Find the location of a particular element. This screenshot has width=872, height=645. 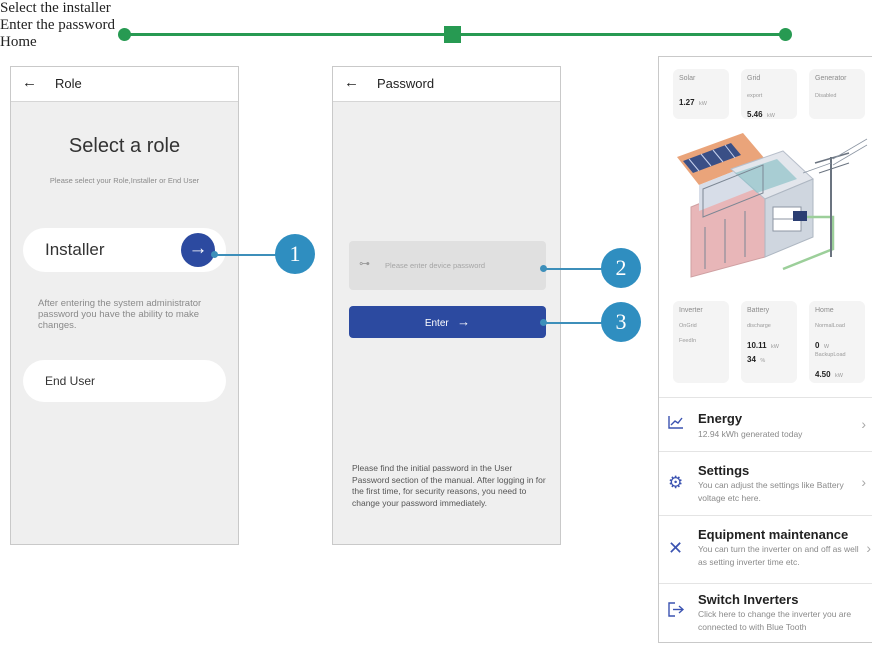

key-icon: ⊶ is located at coordinates (364, 264).